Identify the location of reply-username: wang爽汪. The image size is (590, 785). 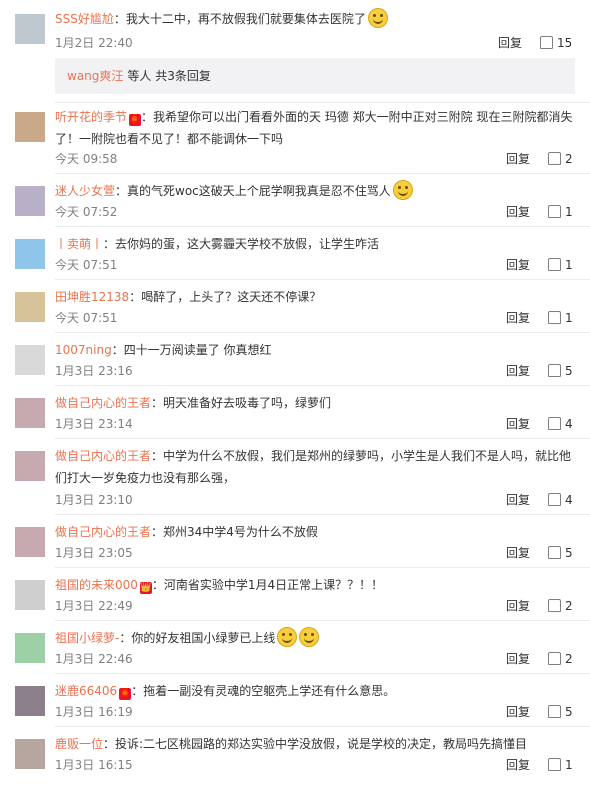
(95, 76).